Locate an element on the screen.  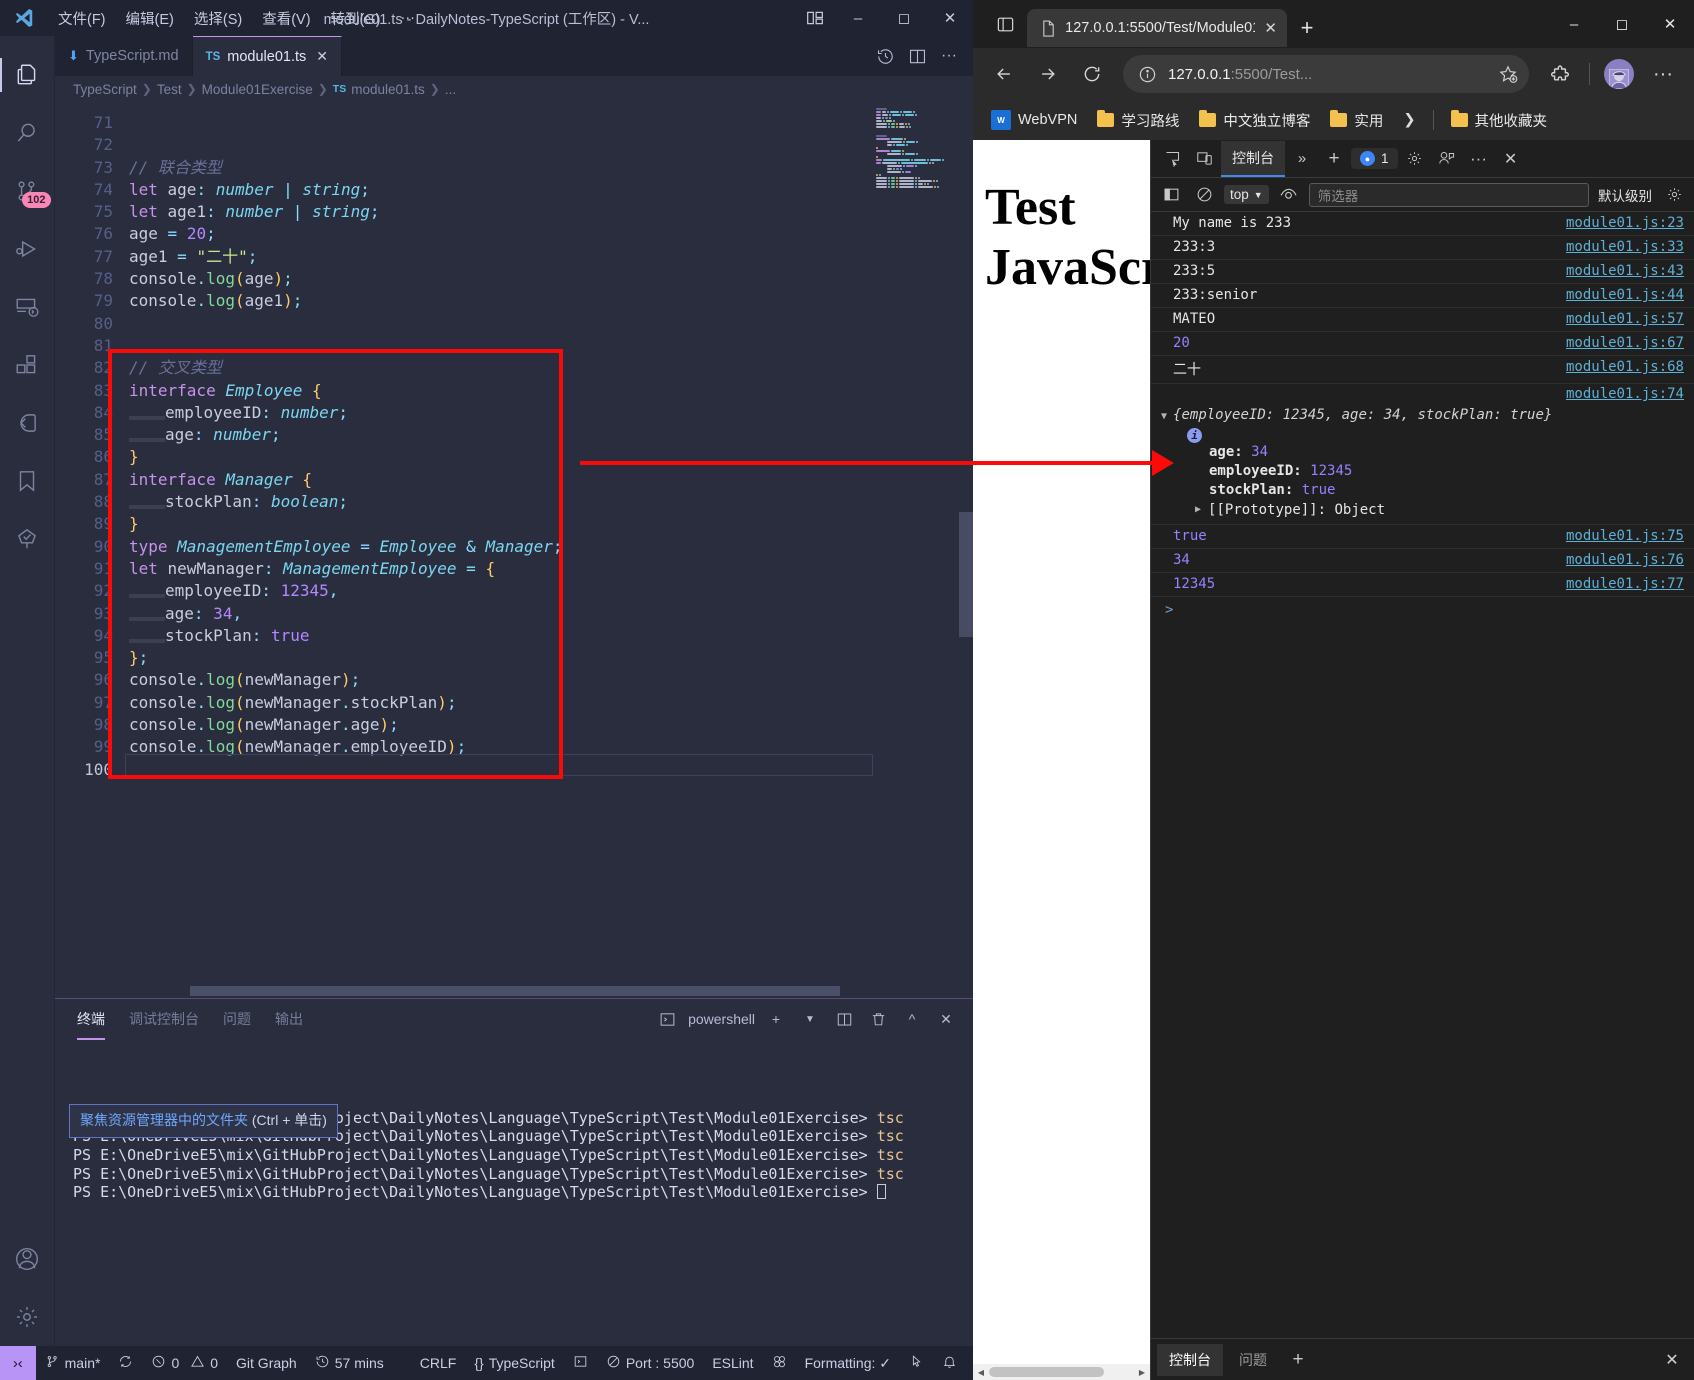
bookmarks-overflow-icon: ❯ is located at coordinates (1409, 120).